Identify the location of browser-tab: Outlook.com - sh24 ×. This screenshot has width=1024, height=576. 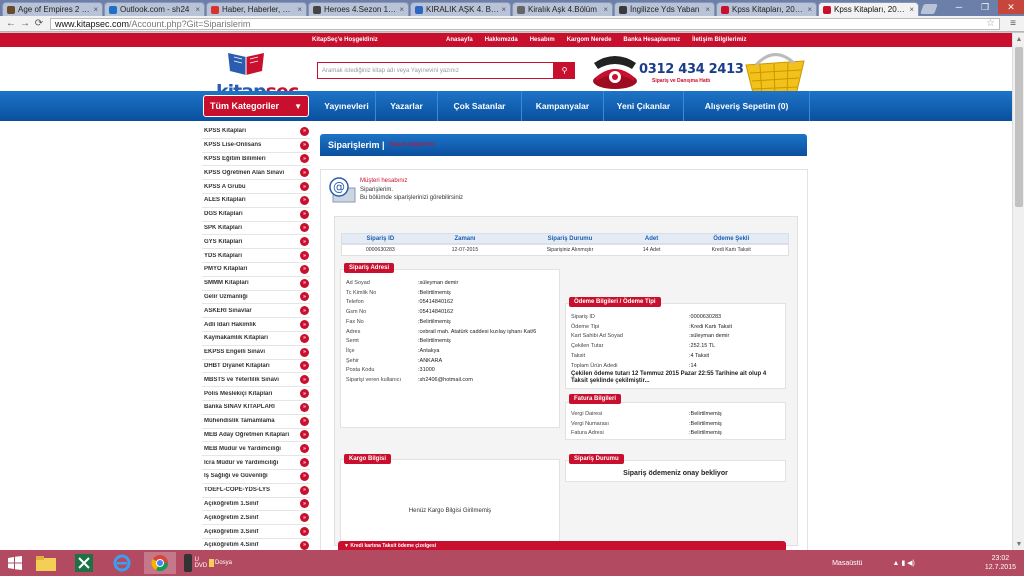
(154, 9).